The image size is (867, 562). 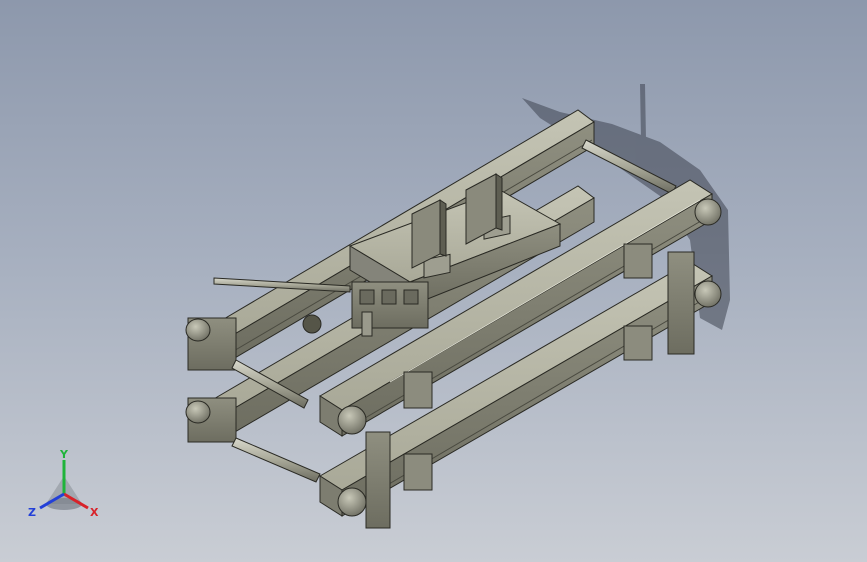 What do you see at coordinates (64, 454) in the screenshot?
I see `y-axis-label: Y` at bounding box center [64, 454].